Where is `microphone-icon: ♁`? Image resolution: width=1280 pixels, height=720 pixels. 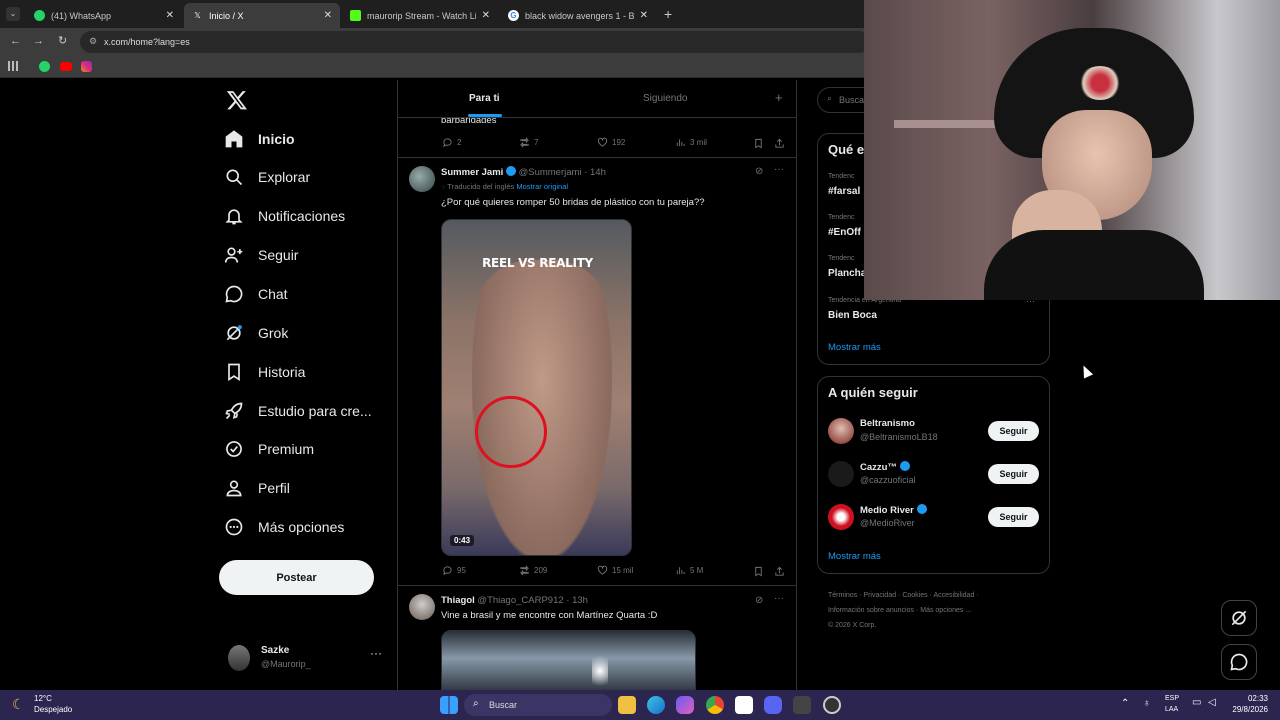 microphone-icon: ♁ is located at coordinates (1147, 703).